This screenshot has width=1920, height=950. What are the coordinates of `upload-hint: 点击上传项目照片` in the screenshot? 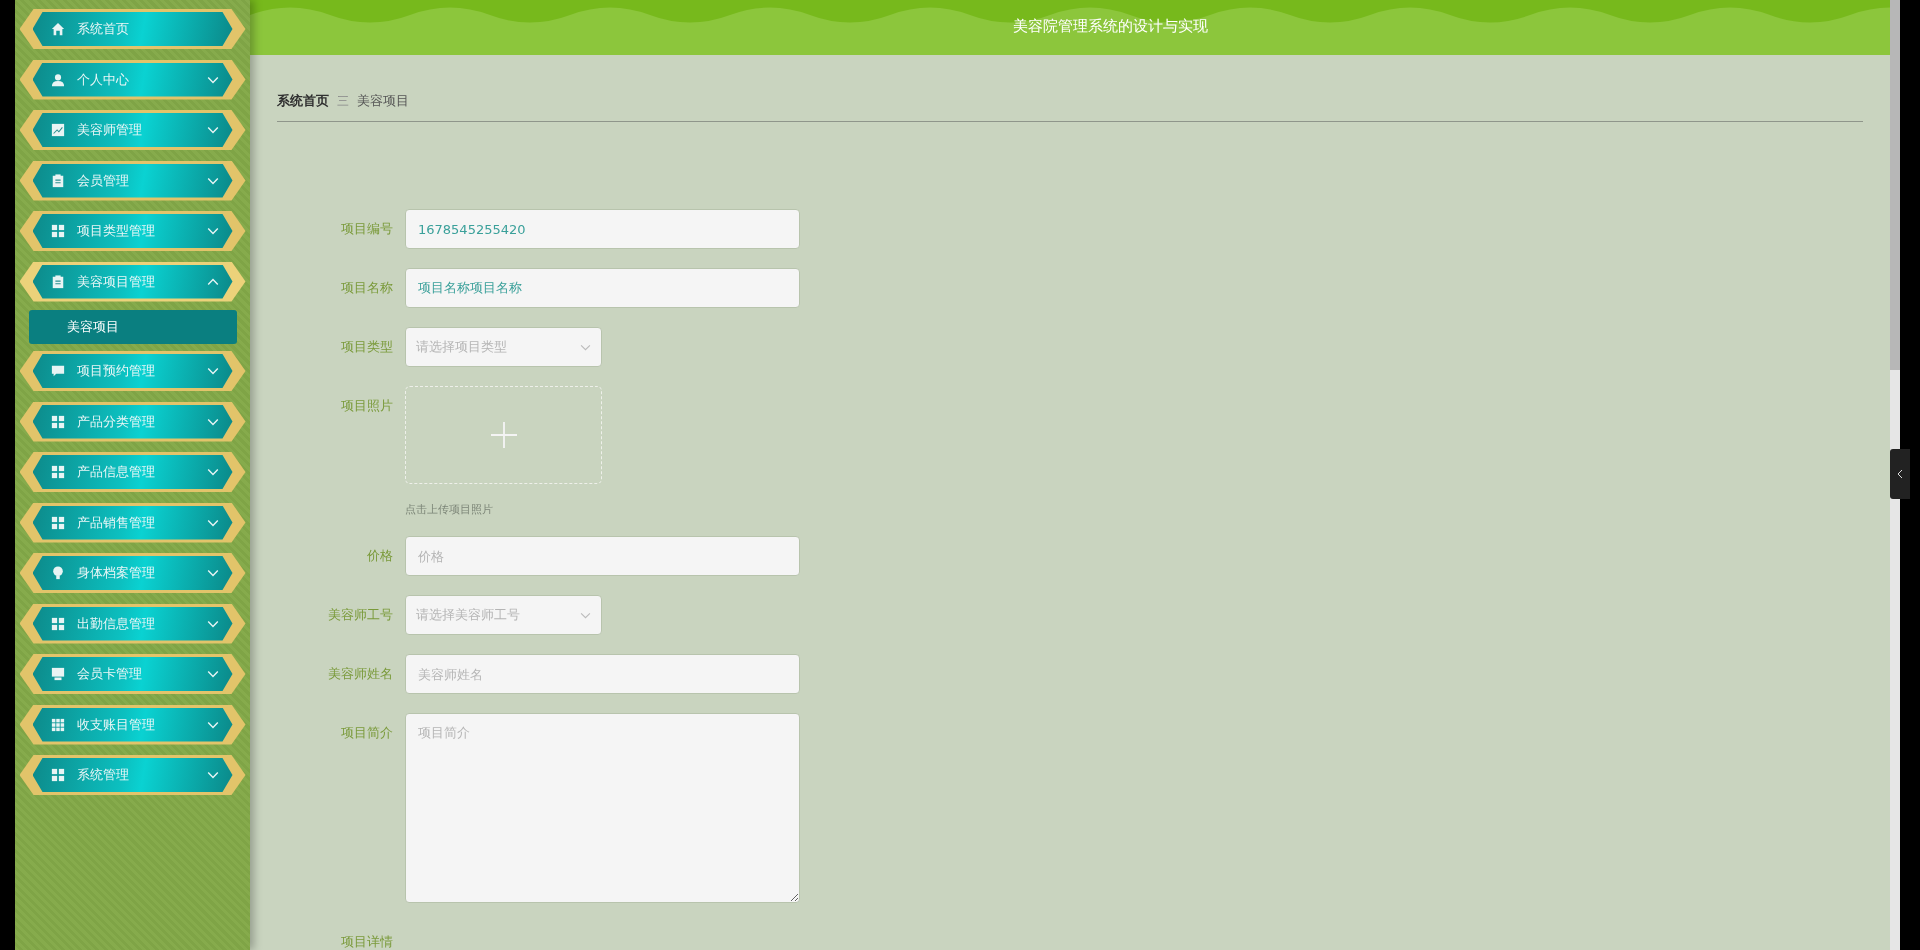 It's located at (449, 509).